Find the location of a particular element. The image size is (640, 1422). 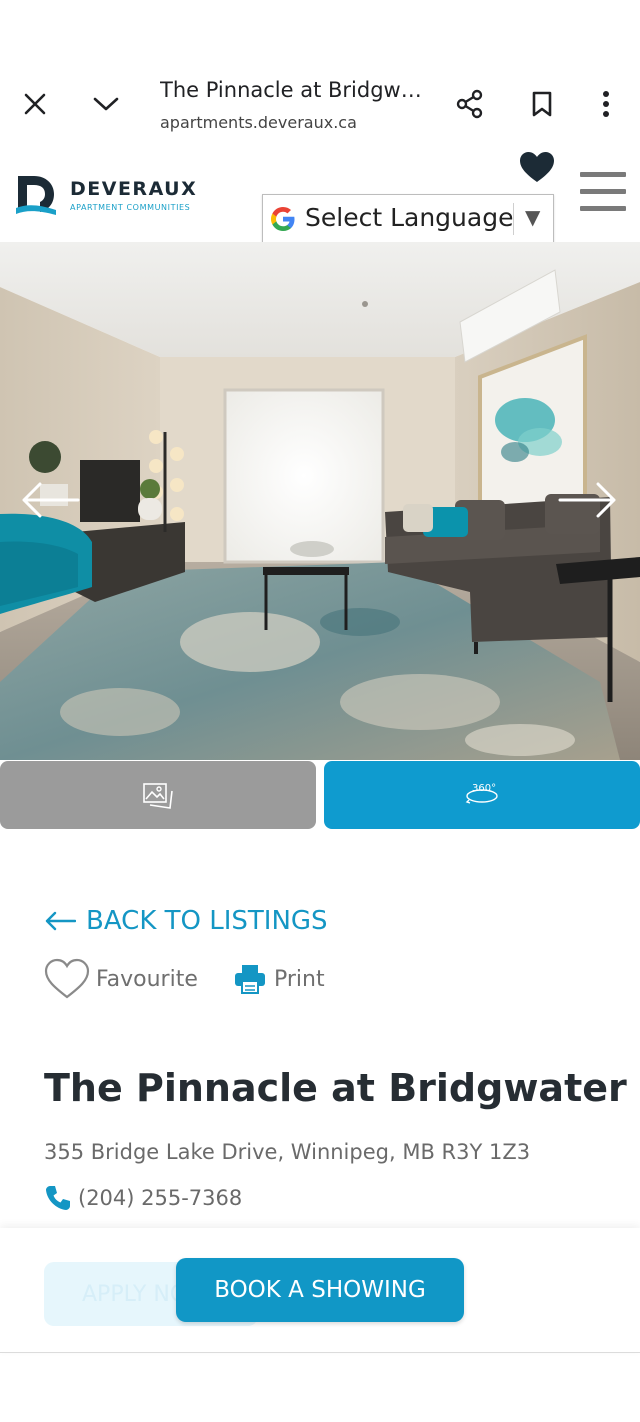

more-vert-icon is located at coordinates (606, 104).